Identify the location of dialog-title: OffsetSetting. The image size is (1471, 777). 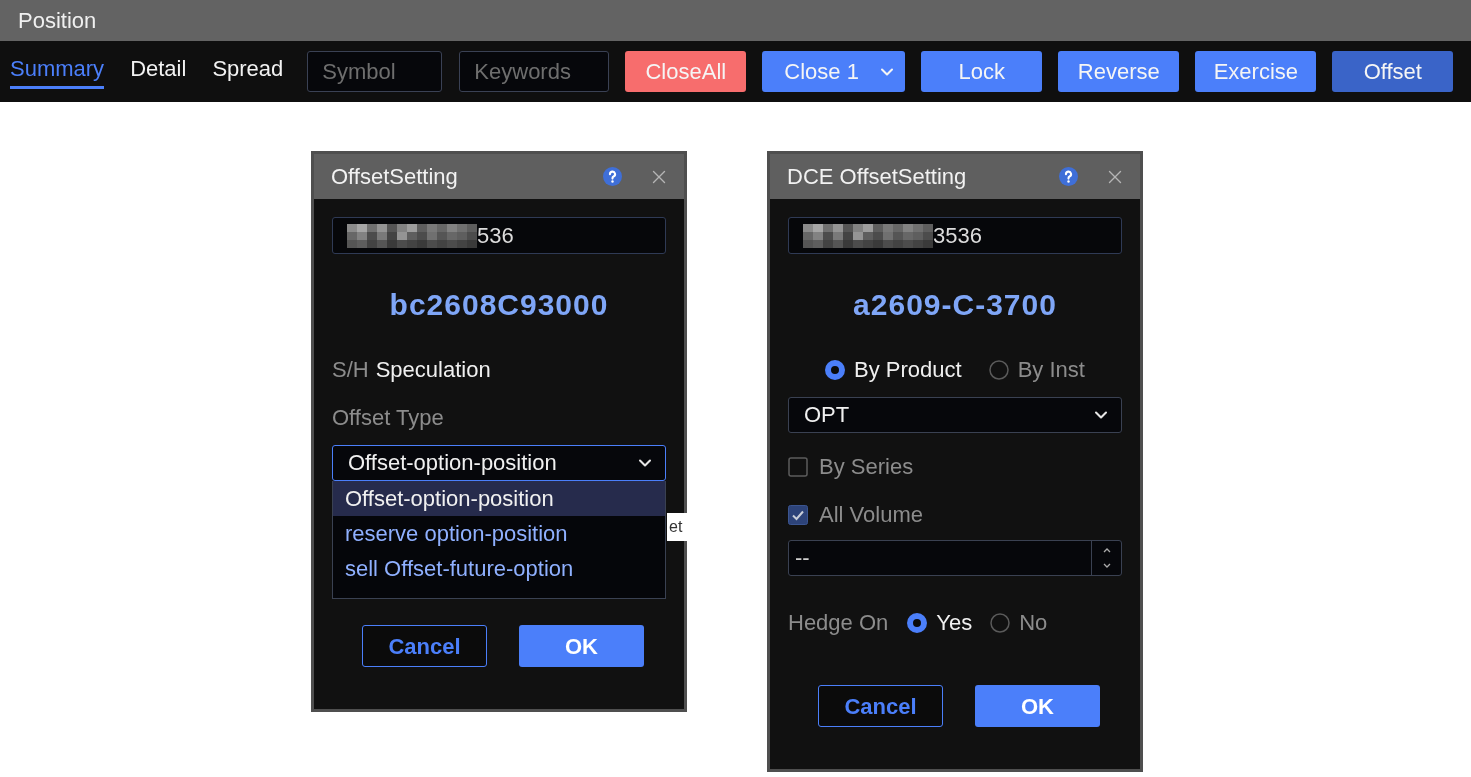
(394, 176).